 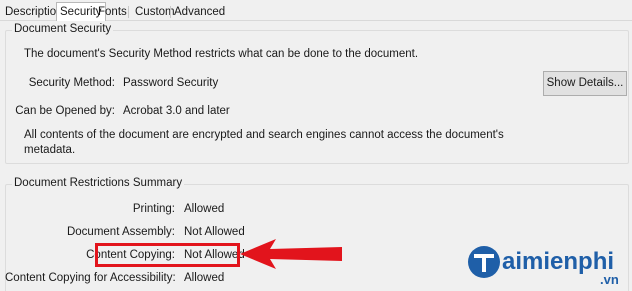 I want to click on taimienphi-logo-icon: aimienphi .vn, so click(x=543, y=266).